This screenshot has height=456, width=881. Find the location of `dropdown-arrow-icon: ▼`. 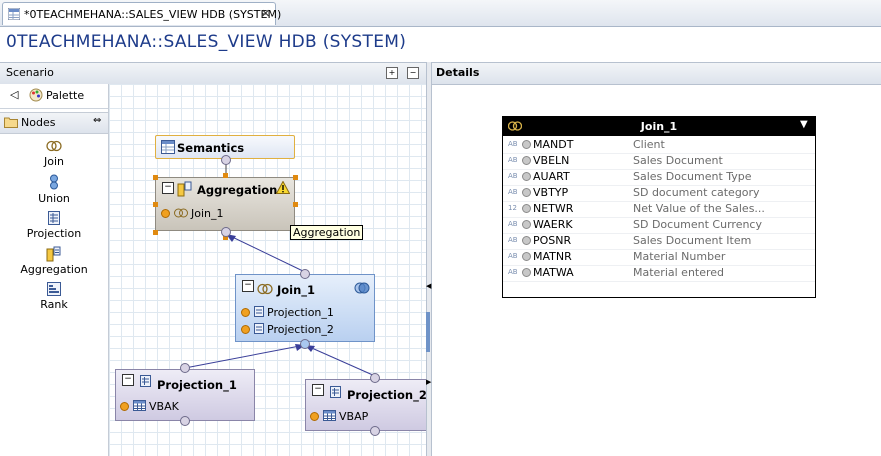

dropdown-arrow-icon: ▼ is located at coordinates (804, 124).